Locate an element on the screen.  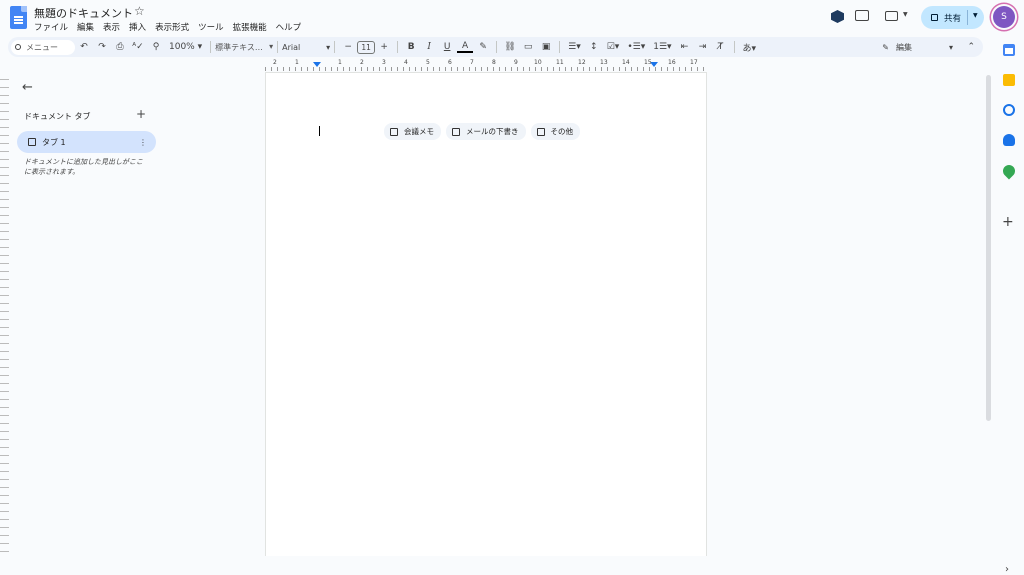
email-icon is located at coordinates (456, 131).